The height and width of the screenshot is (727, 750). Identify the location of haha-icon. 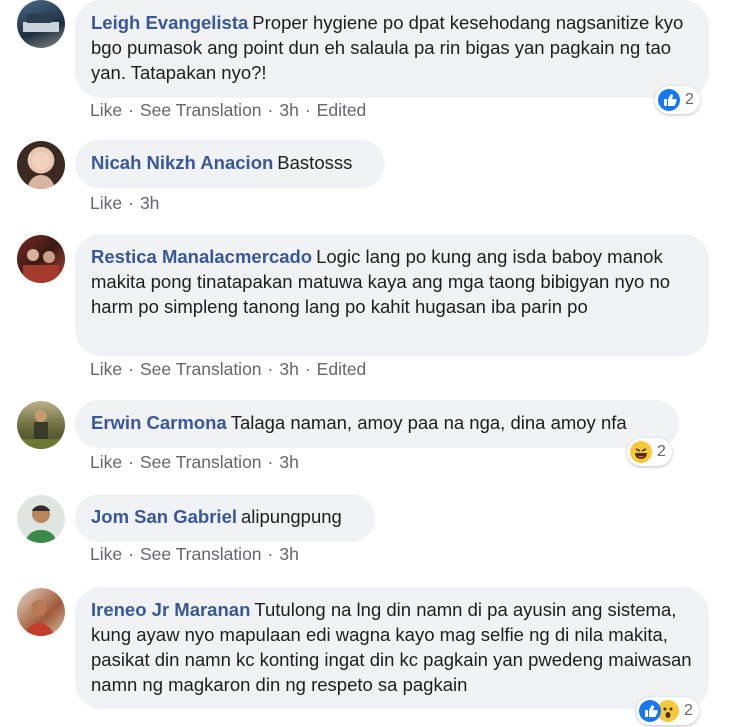
(641, 452).